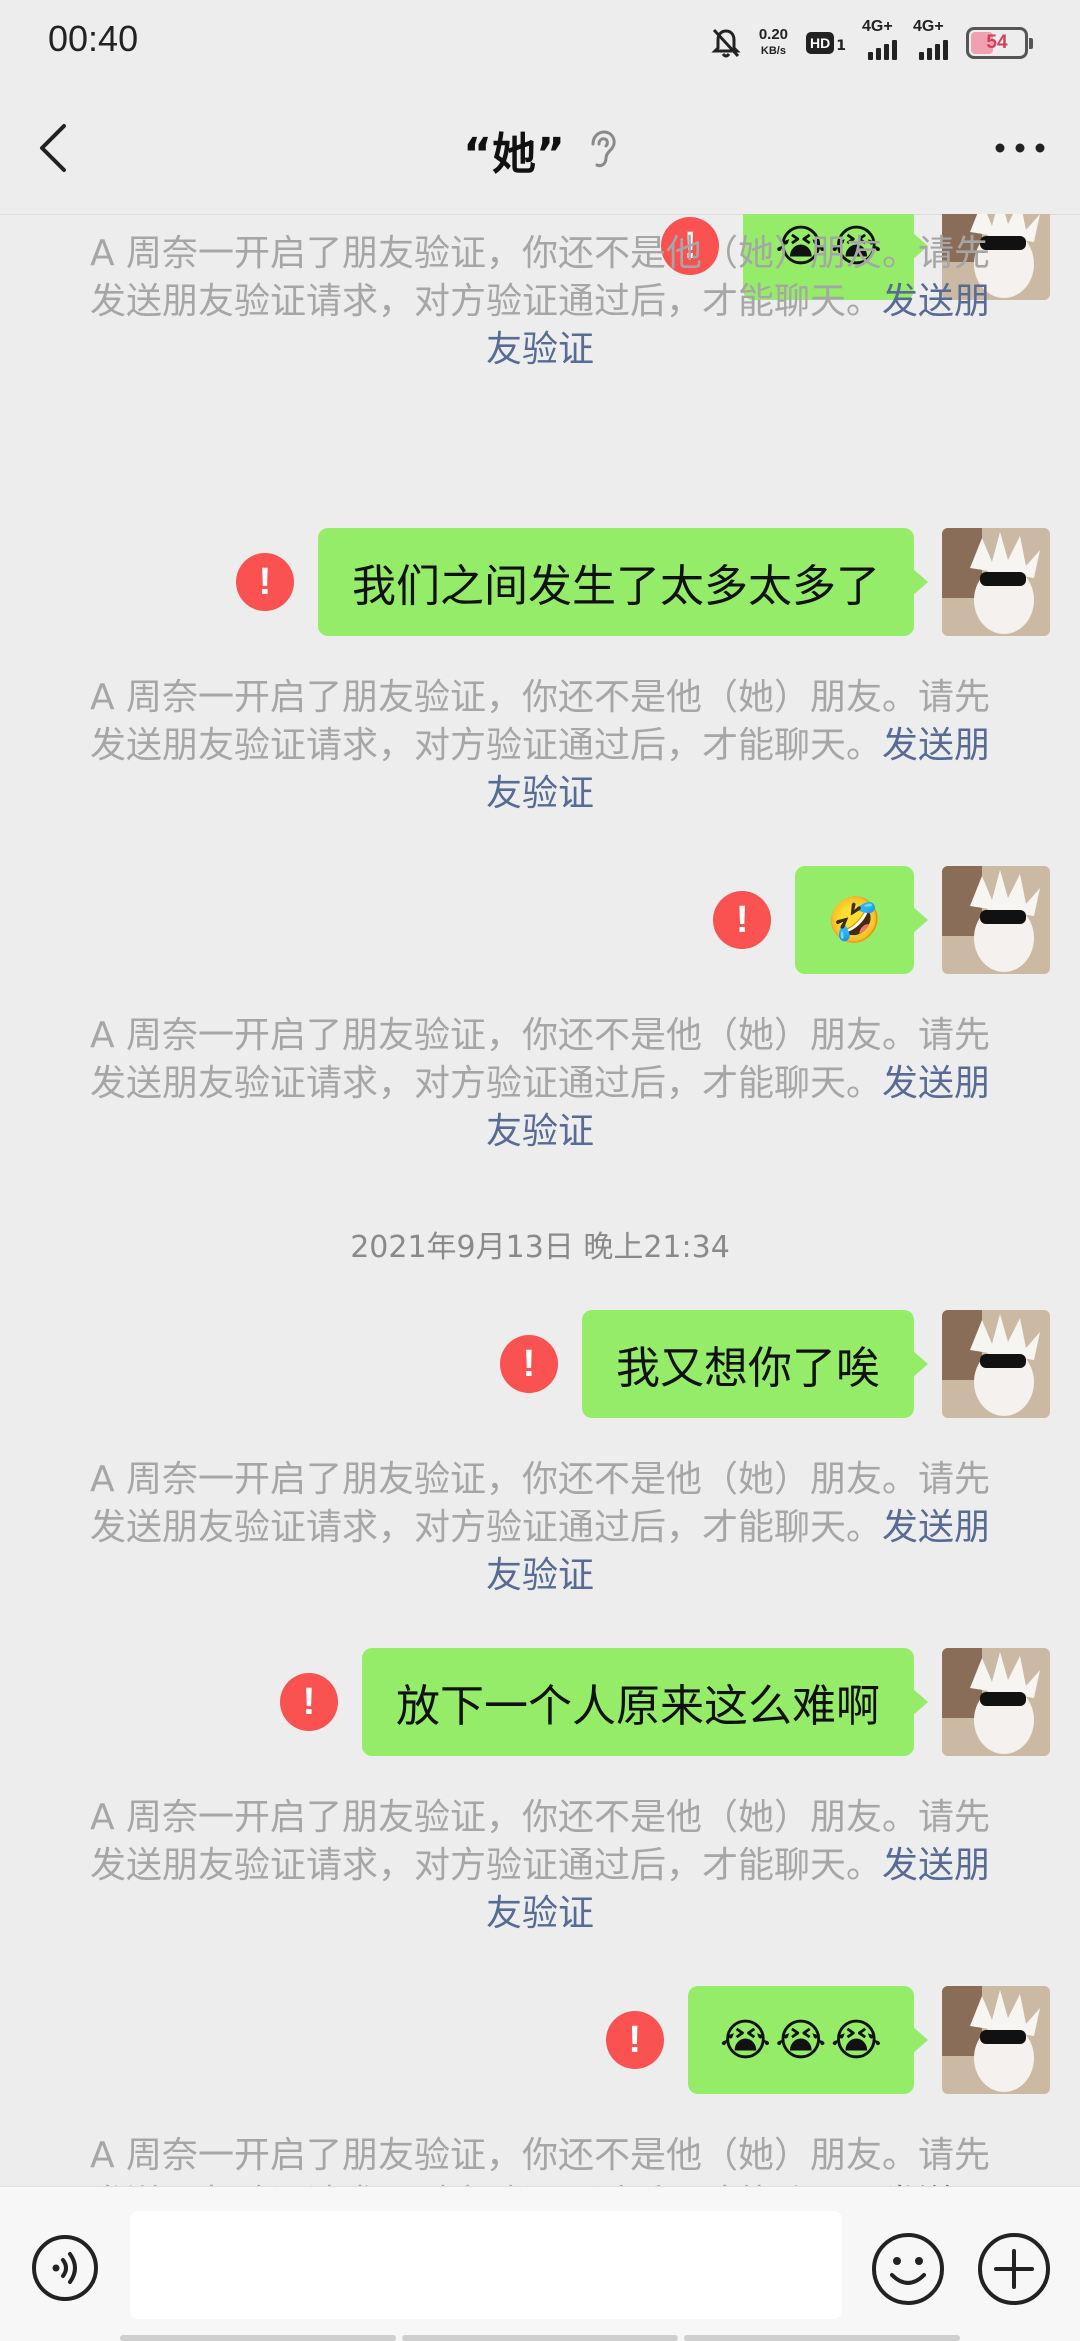 The image size is (1080, 2341). What do you see at coordinates (540, 2338) in the screenshot?
I see `gesture-bar` at bounding box center [540, 2338].